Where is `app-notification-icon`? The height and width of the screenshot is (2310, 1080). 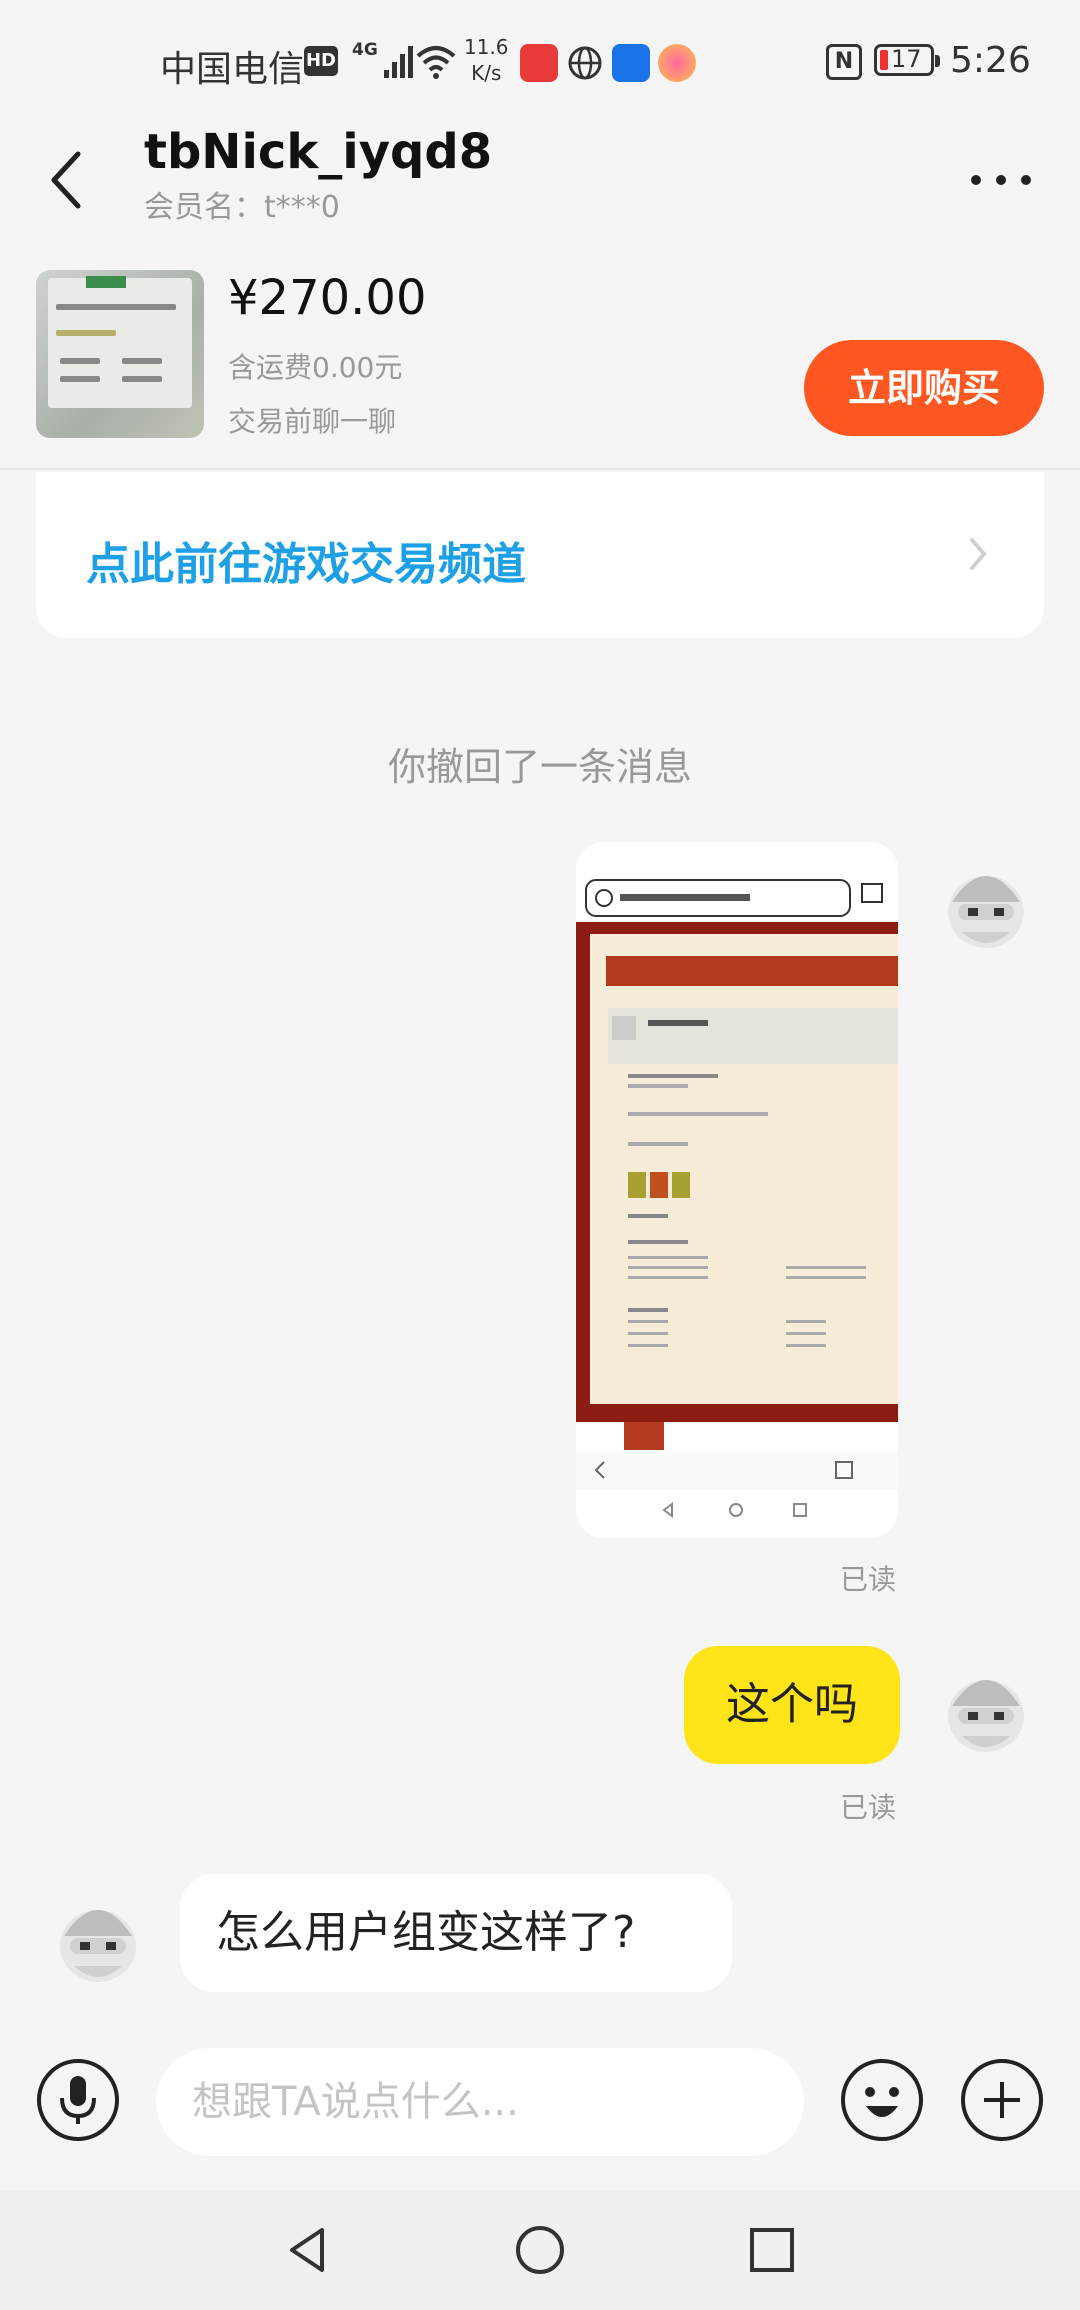 app-notification-icon is located at coordinates (539, 63).